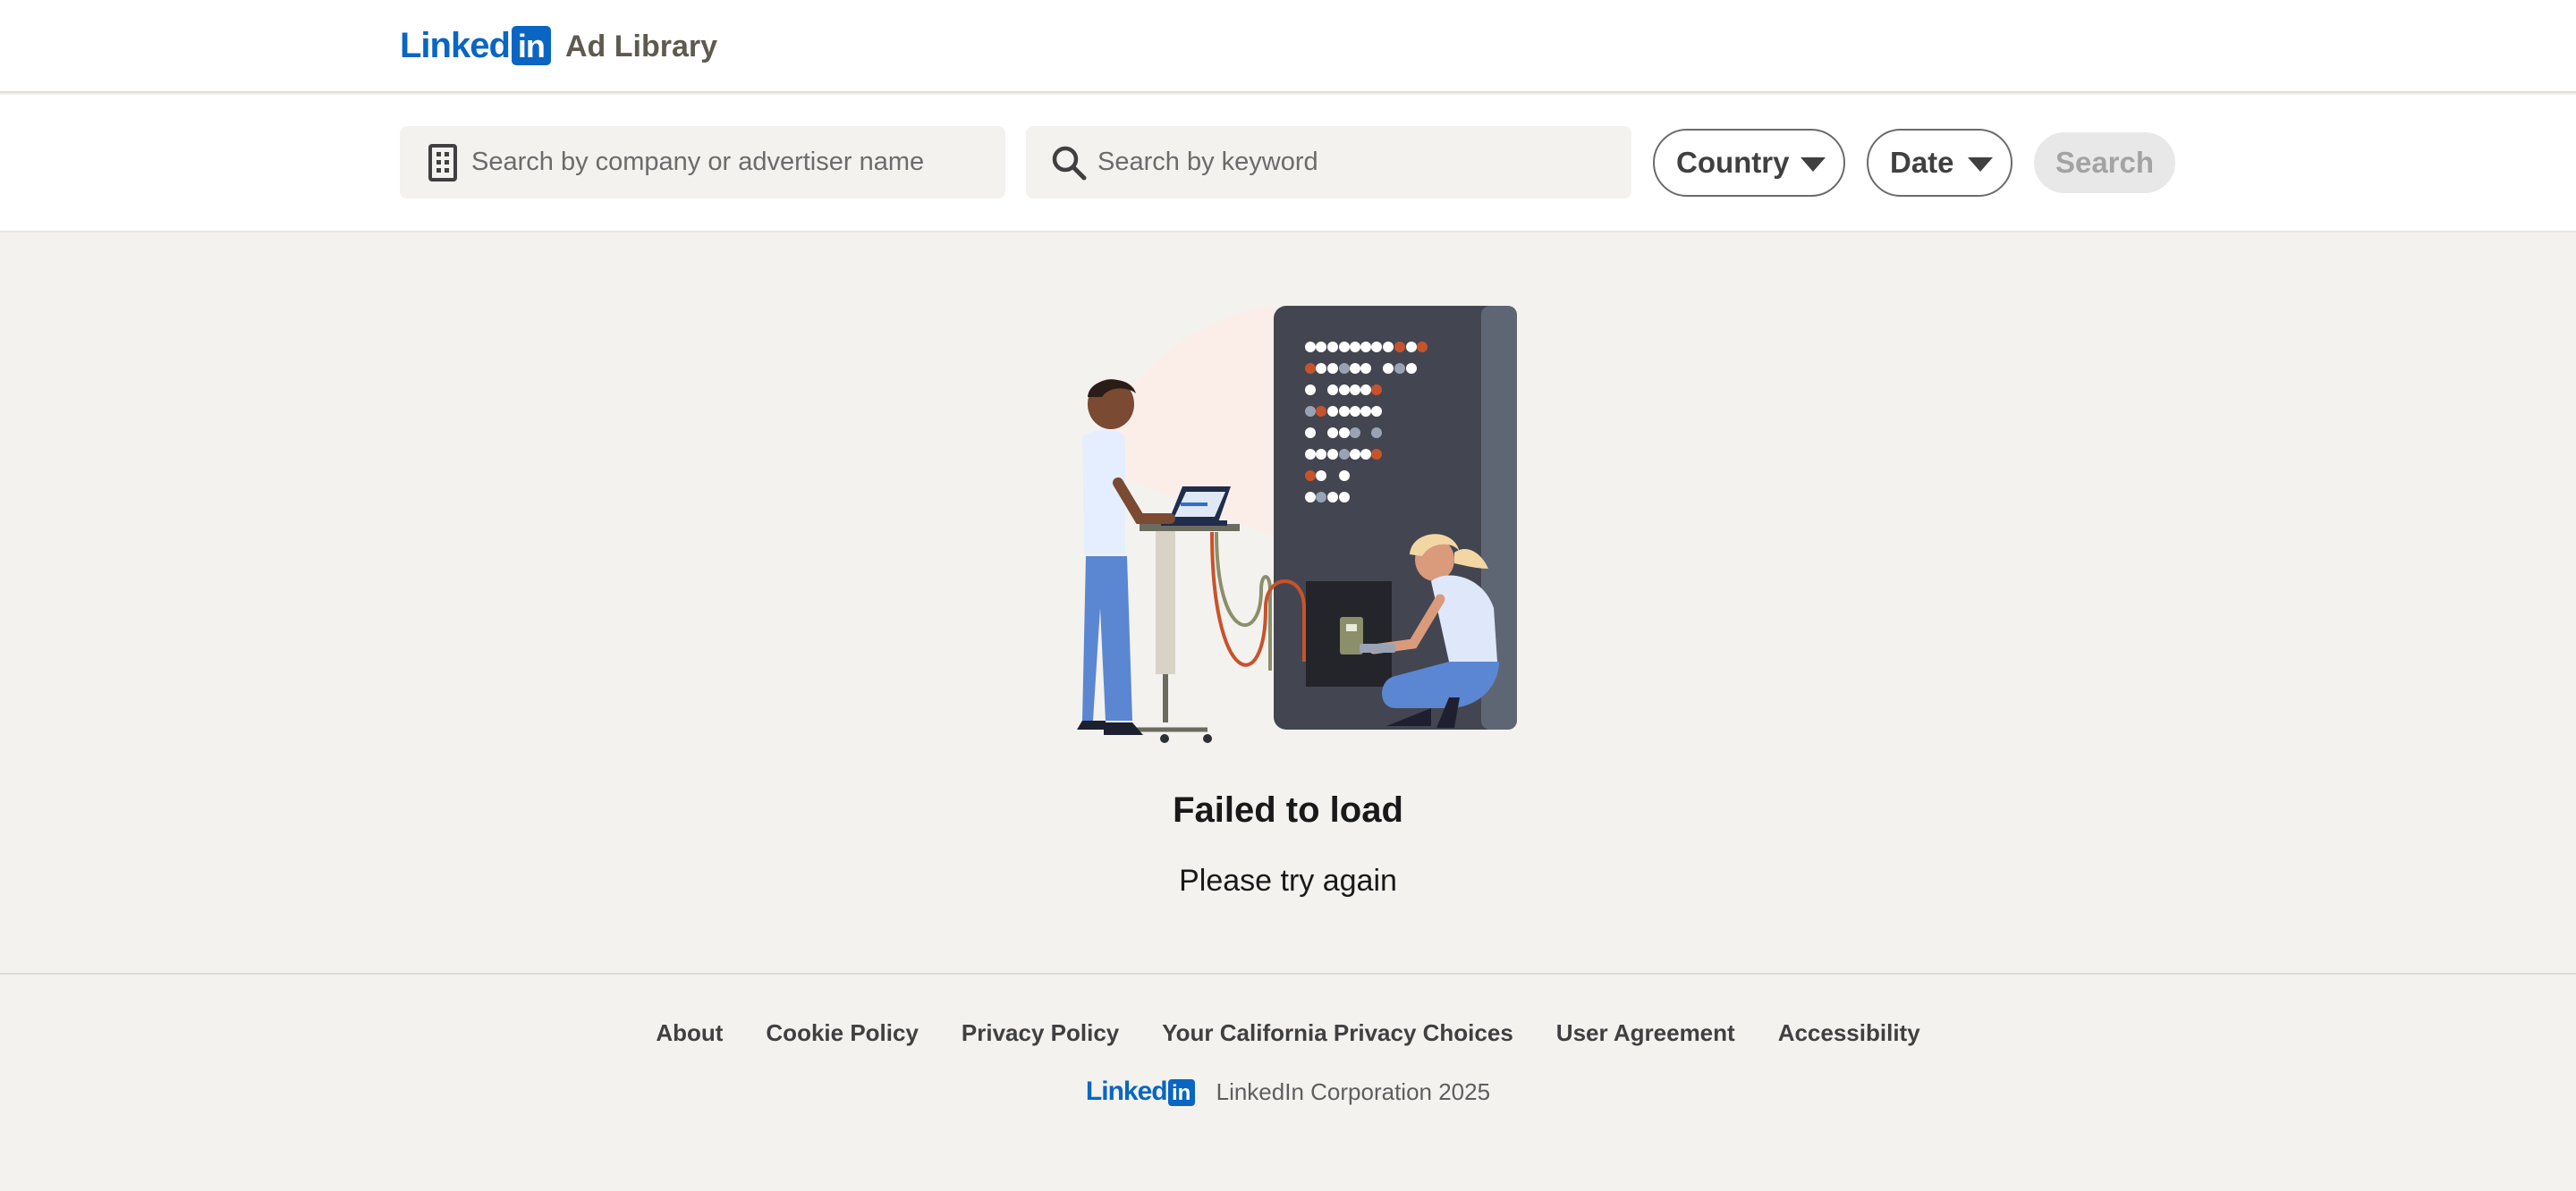 Image resolution: width=2576 pixels, height=1191 pixels. Describe the element at coordinates (455, 45) in the screenshot. I see `logo-wordmark: Linked` at that location.